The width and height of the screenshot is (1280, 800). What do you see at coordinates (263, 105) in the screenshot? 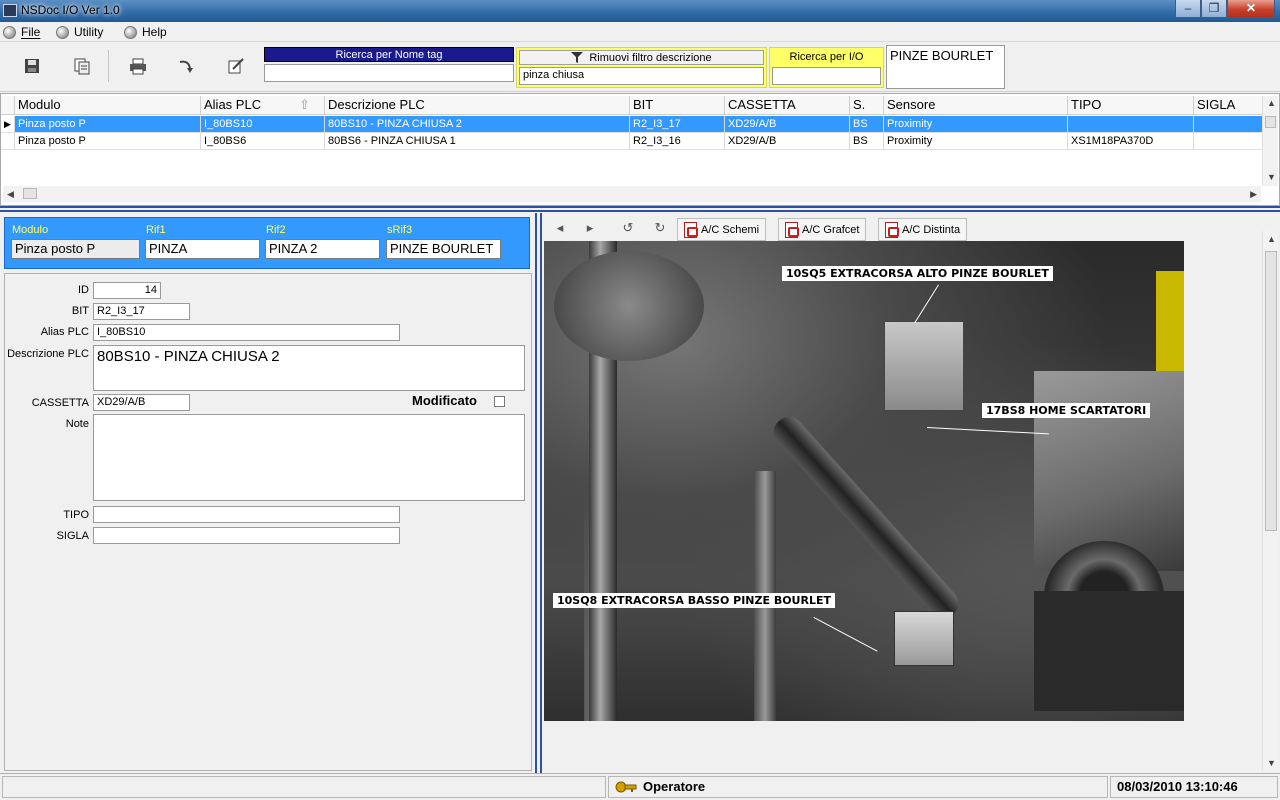
I see `column-header-alias-plc: Alias PLC ⇧` at bounding box center [263, 105].